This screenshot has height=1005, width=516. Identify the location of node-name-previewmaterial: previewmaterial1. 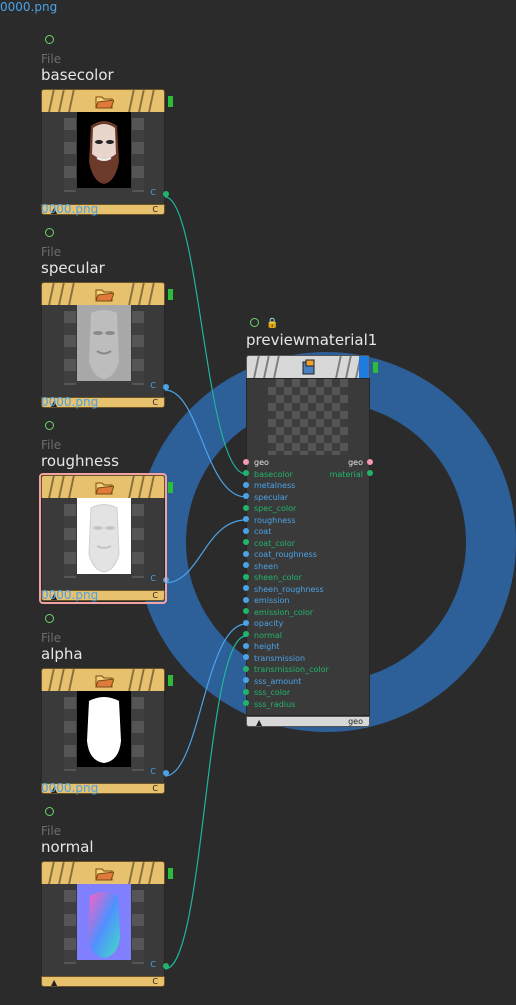
(311, 340).